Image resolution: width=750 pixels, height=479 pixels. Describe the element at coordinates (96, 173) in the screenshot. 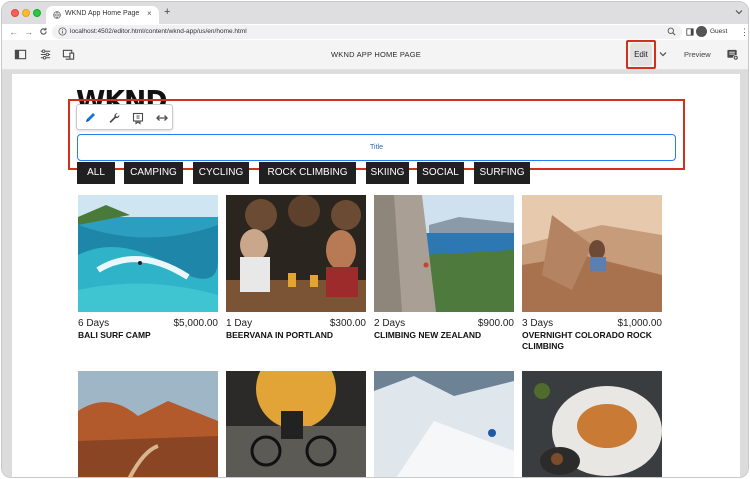

I see `filter-all: ALL` at that location.